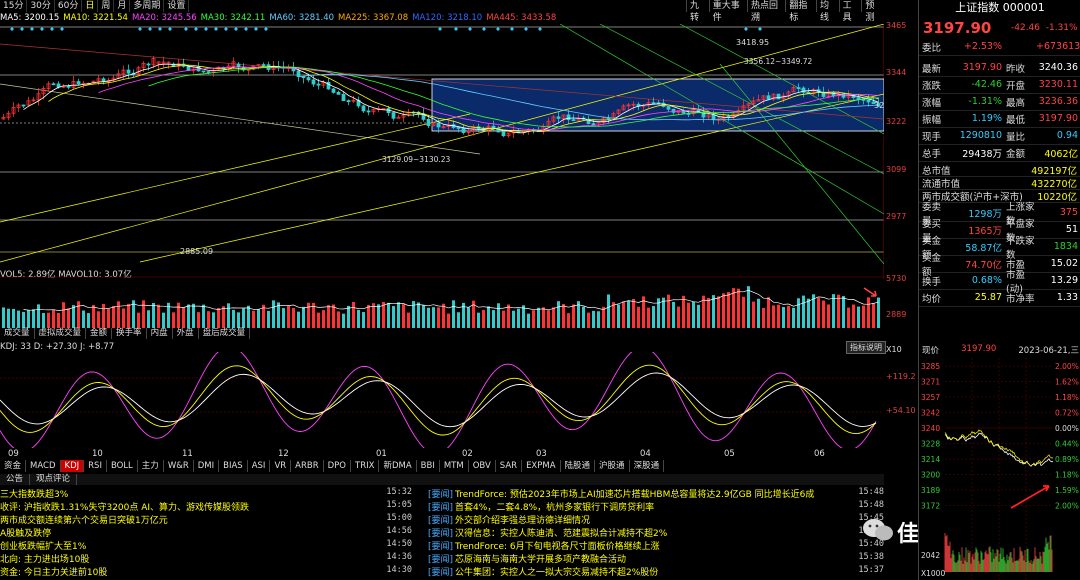 This screenshot has height=580, width=1080. I want to click on news-item: 北向: 主力进出场10股 14:36, so click(206, 558).